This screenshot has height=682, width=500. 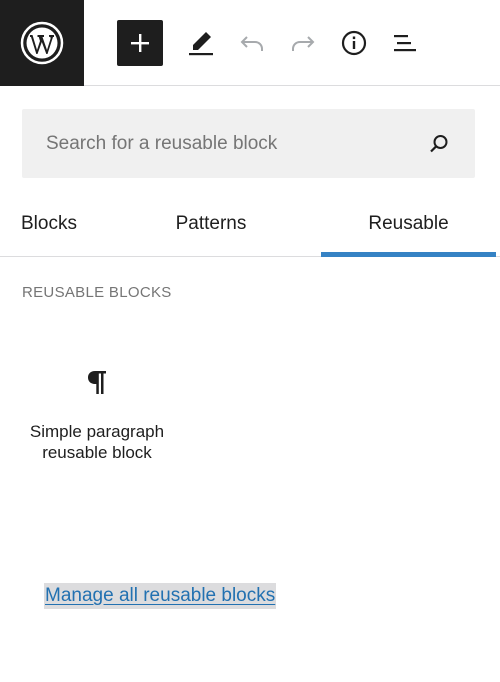 I want to click on add-block-button, so click(x=140, y=43).